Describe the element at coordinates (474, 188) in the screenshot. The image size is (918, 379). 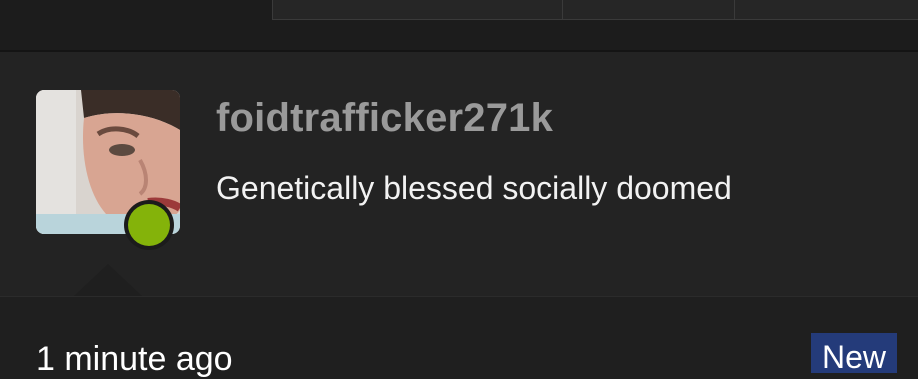
I see `user-bio: Genetically blessed socially doomed` at that location.